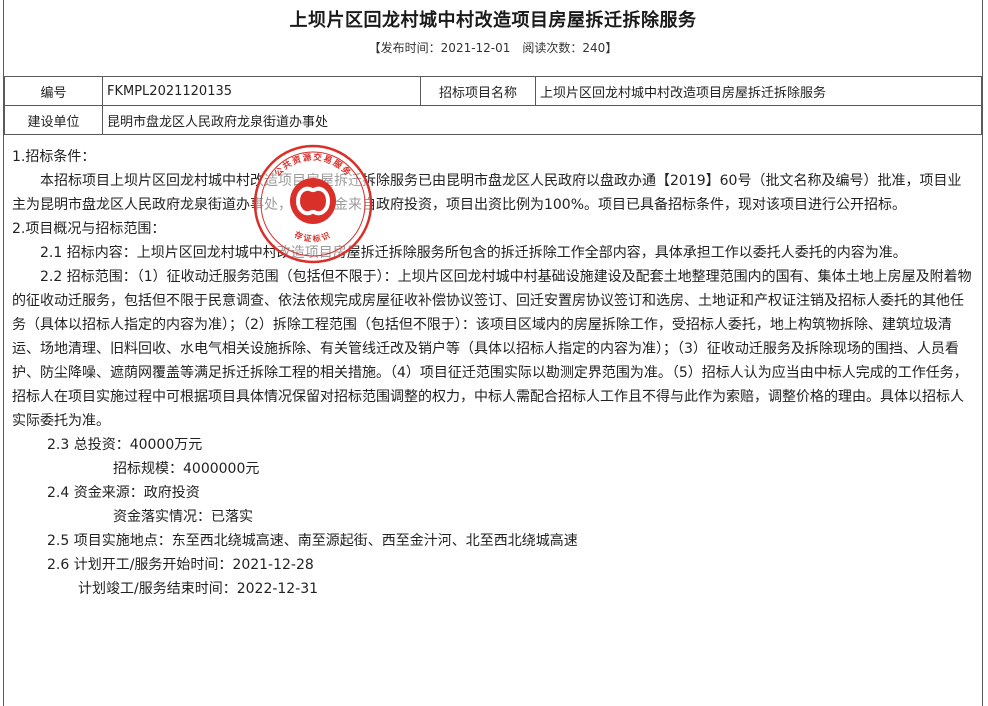  Describe the element at coordinates (183, 517) in the screenshot. I see `section-2-4-status: 资金落实情况：已落实` at that location.